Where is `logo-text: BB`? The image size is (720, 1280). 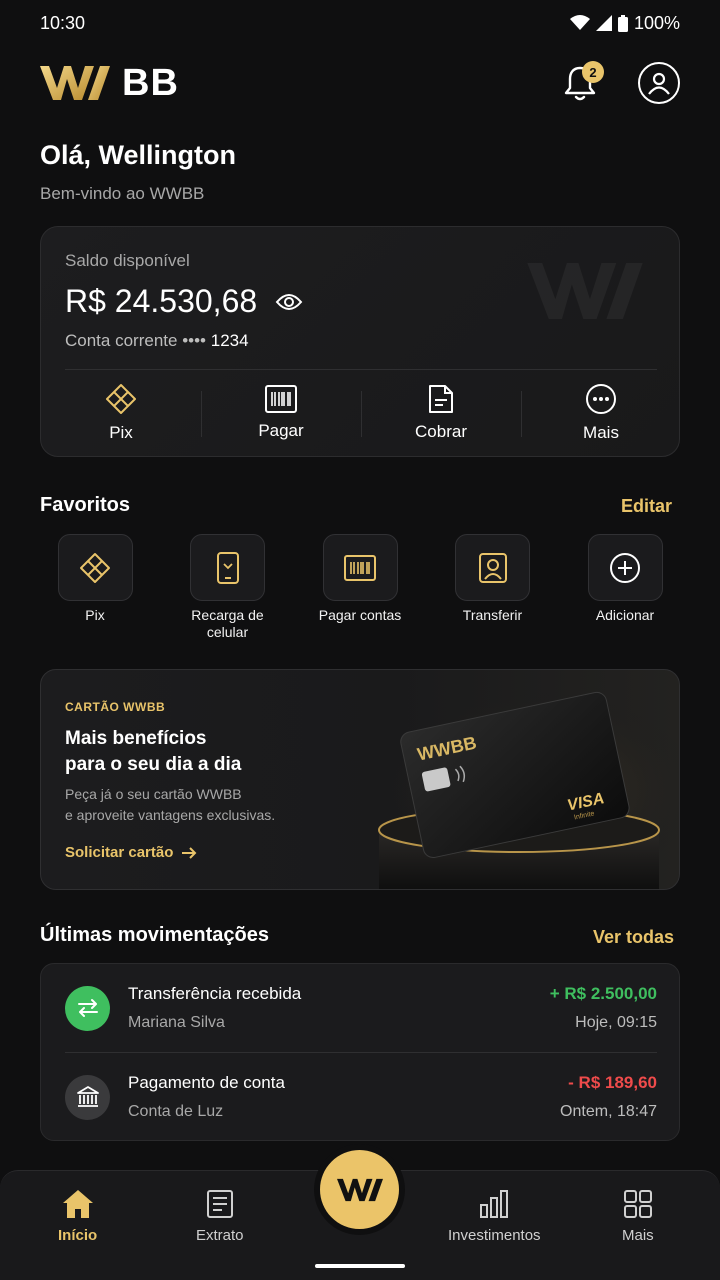
logo-text: BB is located at coordinates (150, 82).